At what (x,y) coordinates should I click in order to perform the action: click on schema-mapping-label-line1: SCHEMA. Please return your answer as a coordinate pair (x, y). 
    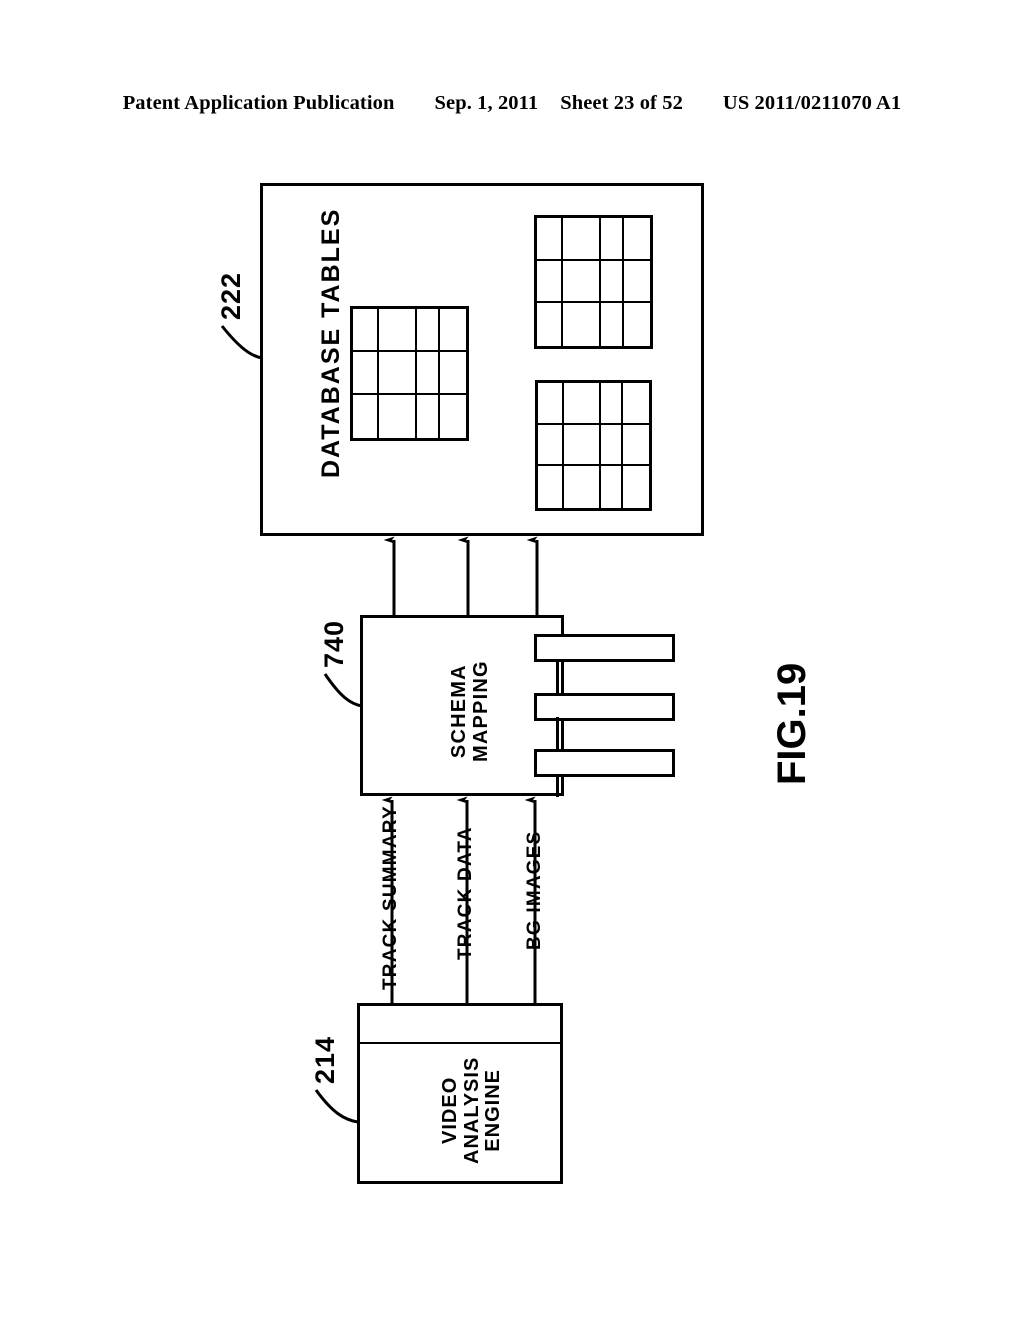
    Looking at the image, I should click on (459, 711).